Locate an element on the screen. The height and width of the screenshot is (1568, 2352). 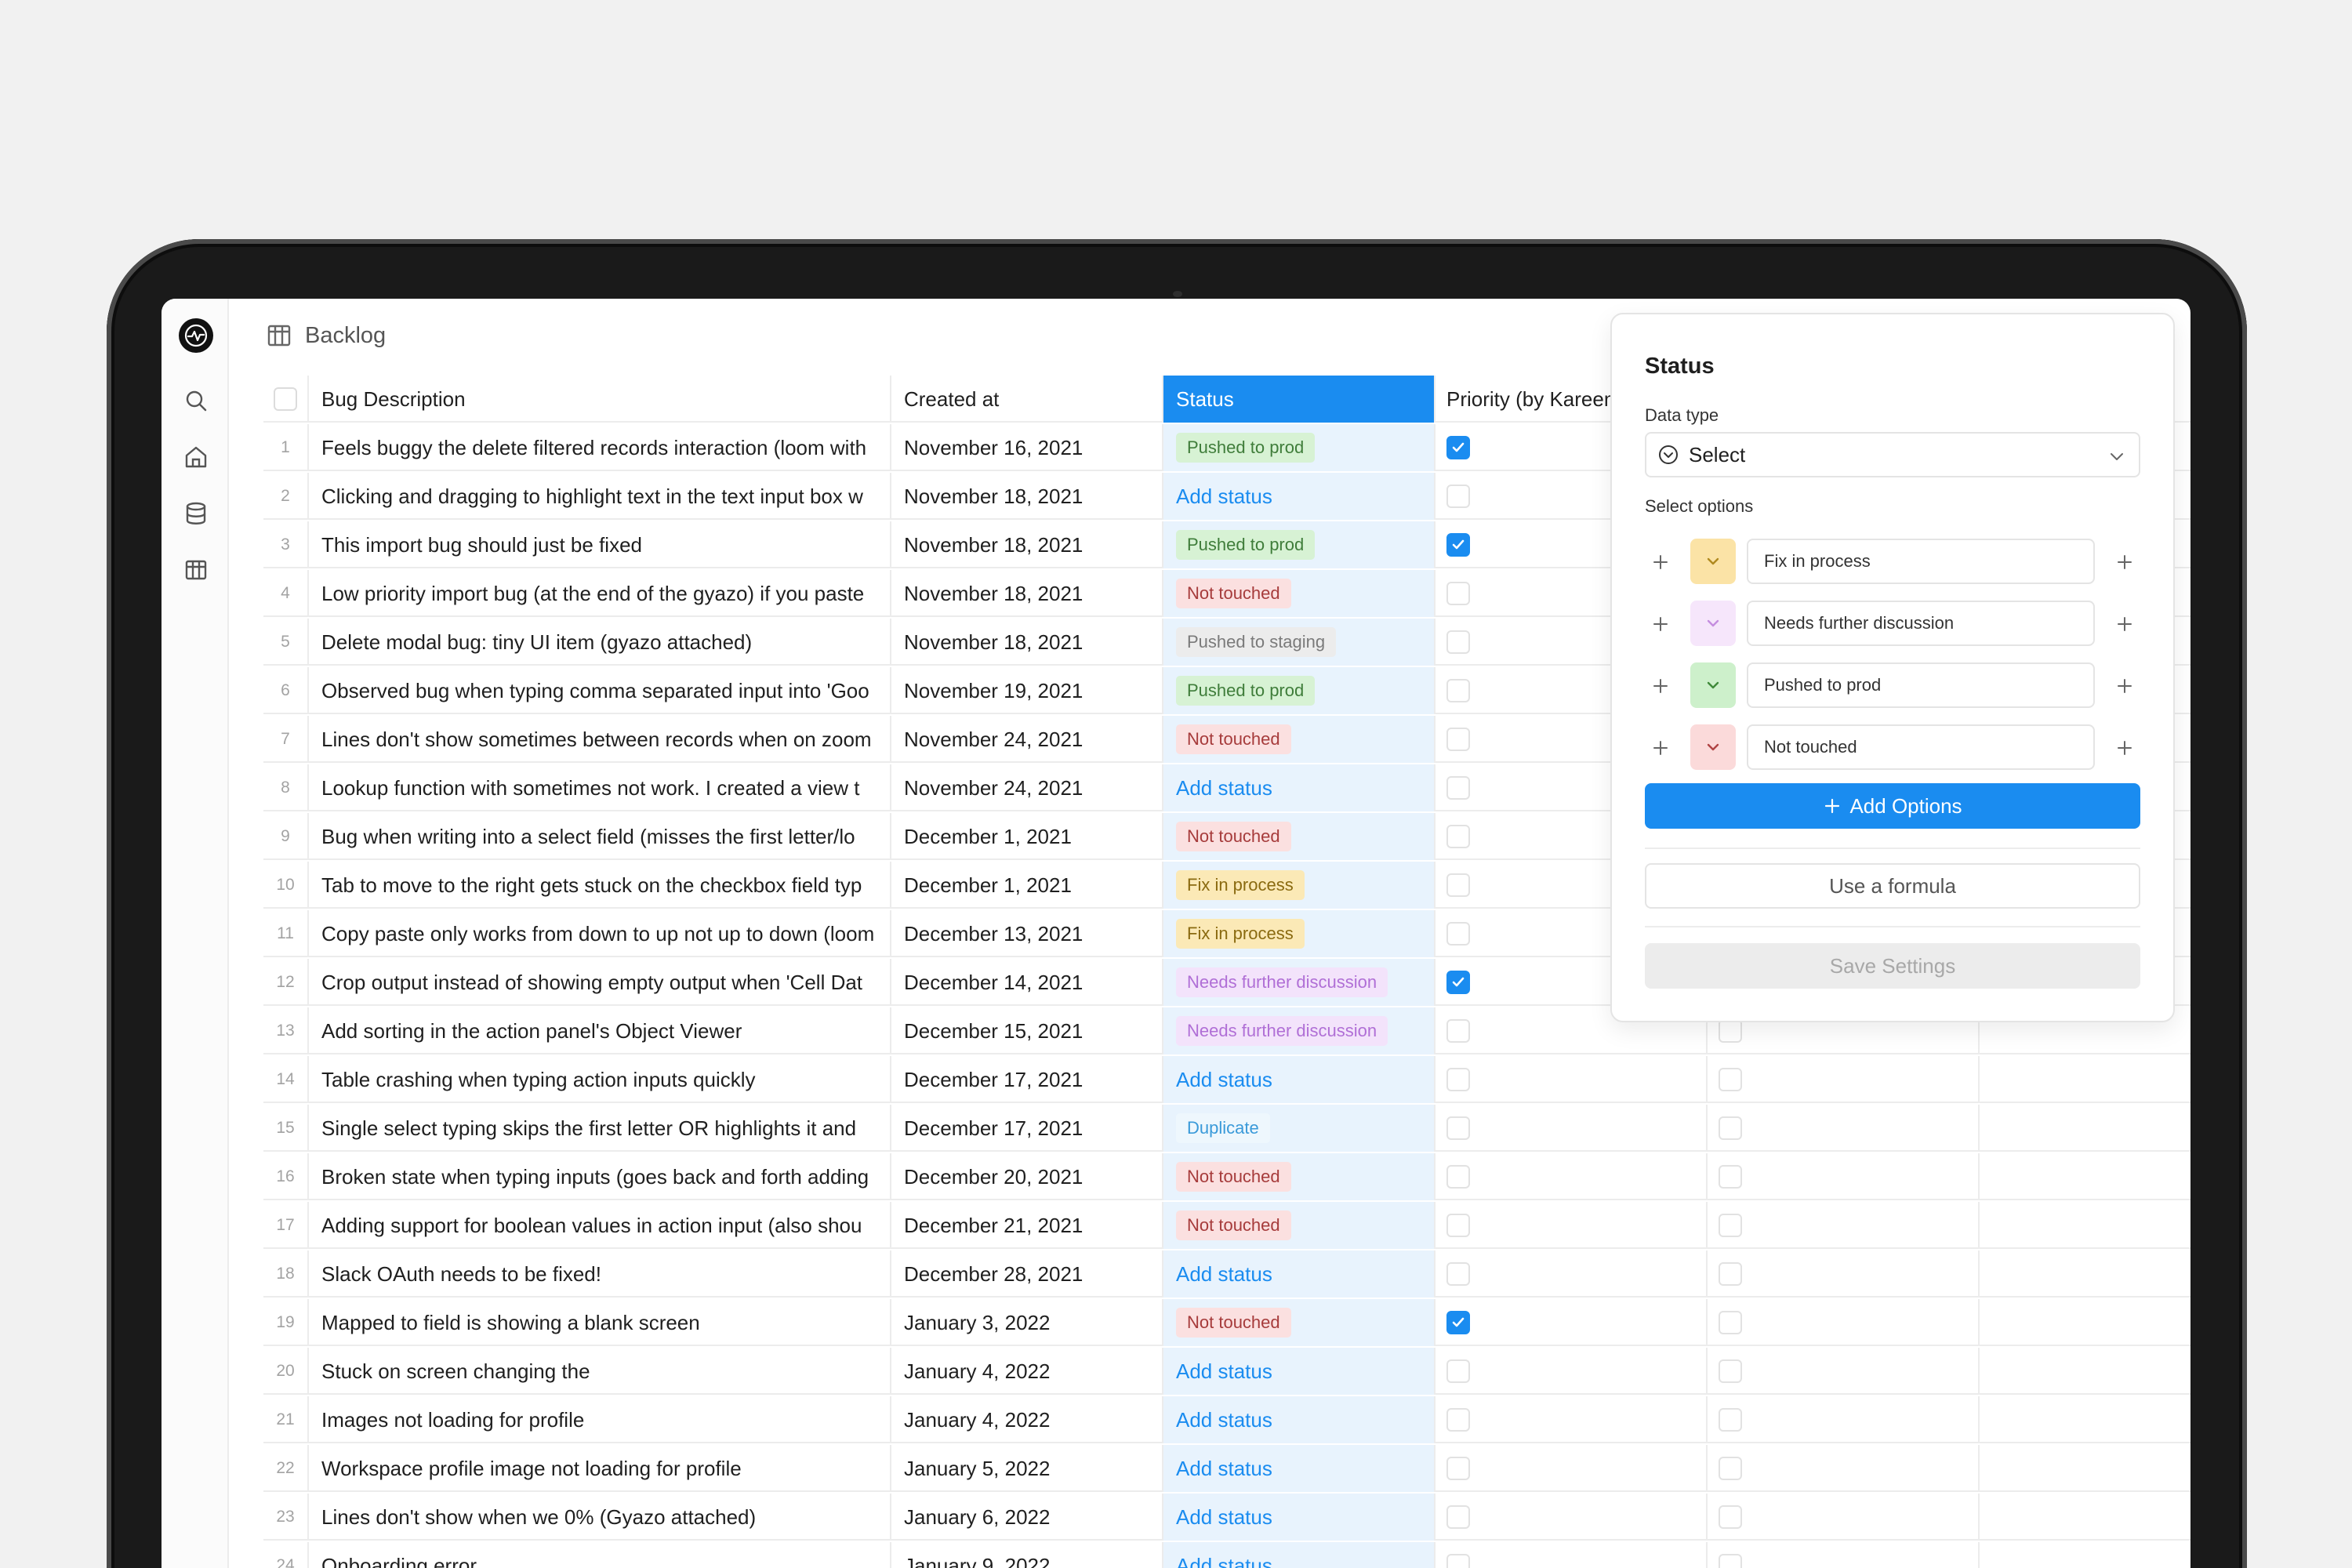
bug-description-cell: Onboarding error is located at coordinates (600, 1555).